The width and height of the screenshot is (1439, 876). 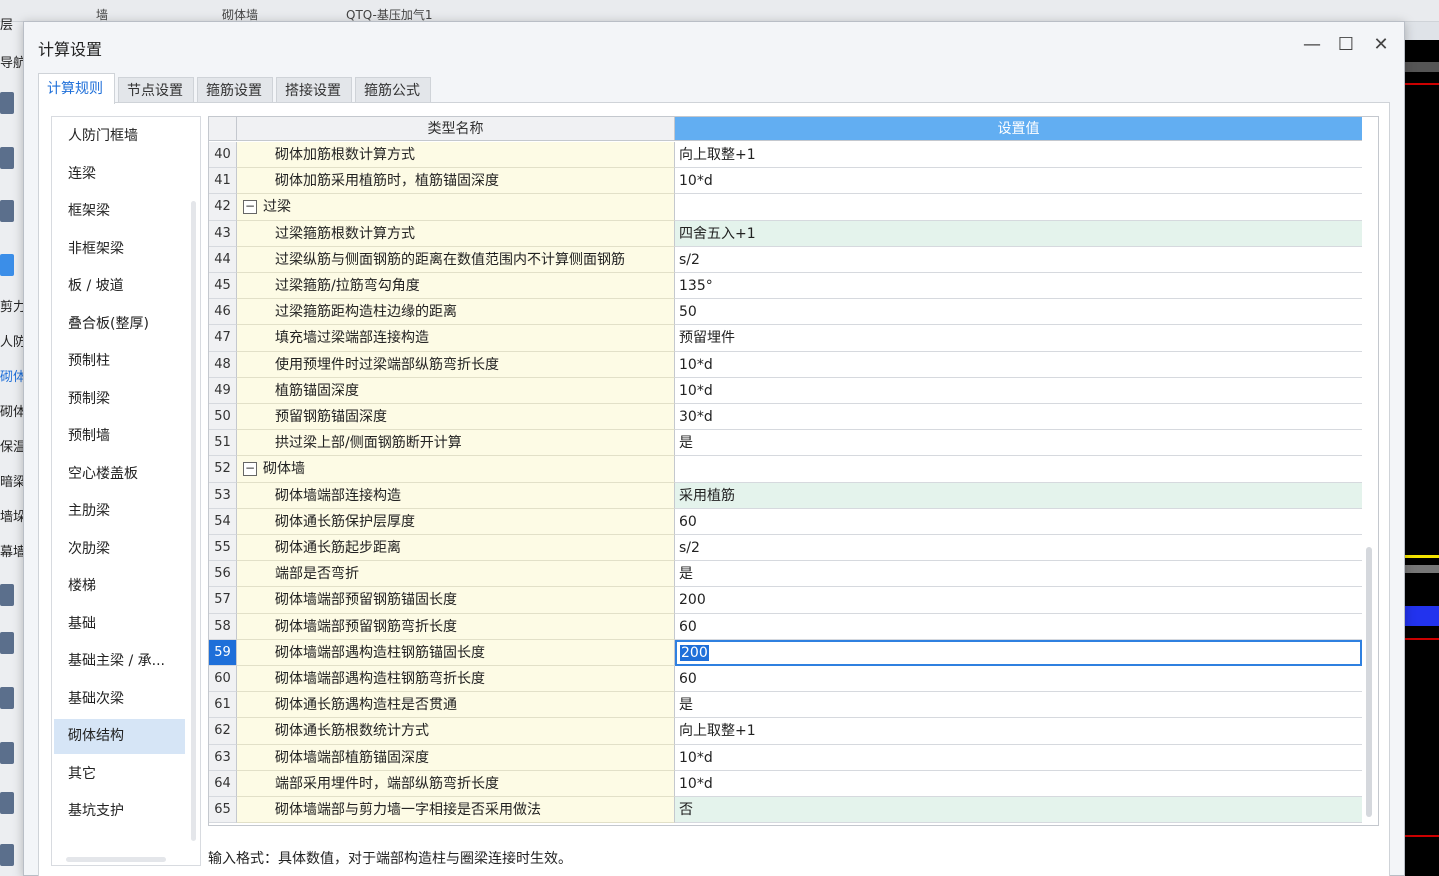 I want to click on row-number: 62, so click(x=223, y=731).